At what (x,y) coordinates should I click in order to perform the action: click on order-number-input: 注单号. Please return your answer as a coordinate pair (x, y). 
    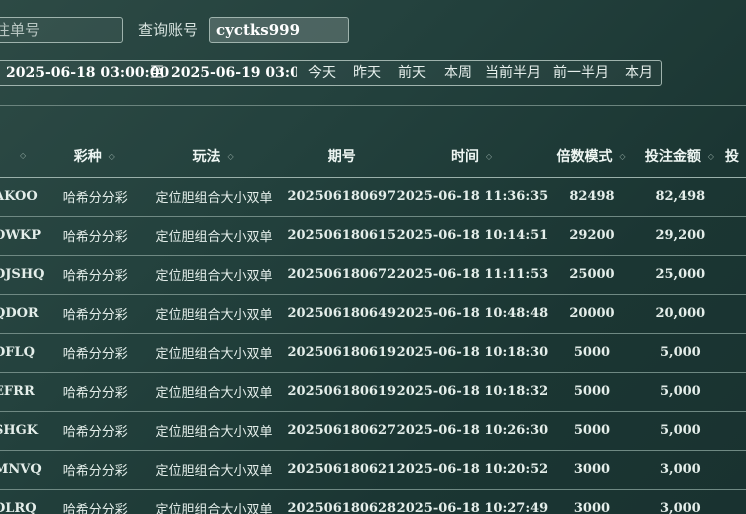
    Looking at the image, I should click on (61, 30).